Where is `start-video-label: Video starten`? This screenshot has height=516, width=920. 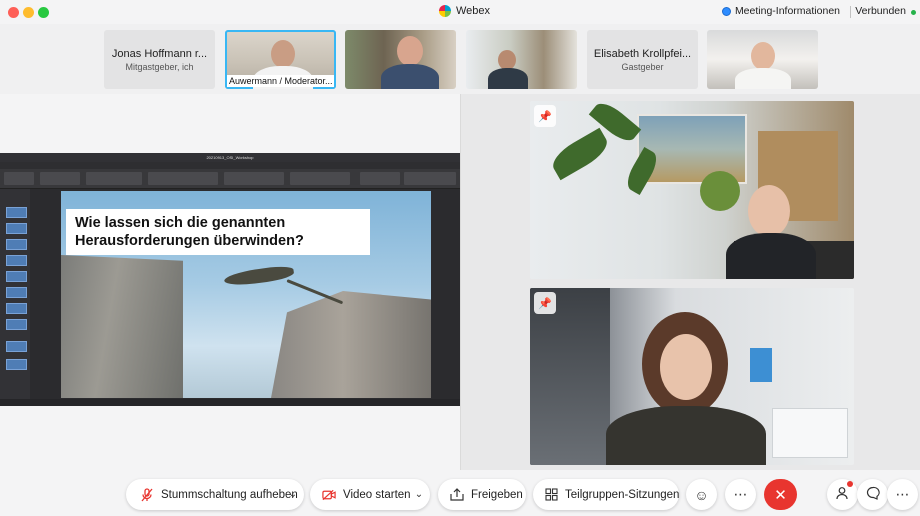 start-video-label: Video starten is located at coordinates (377, 494).